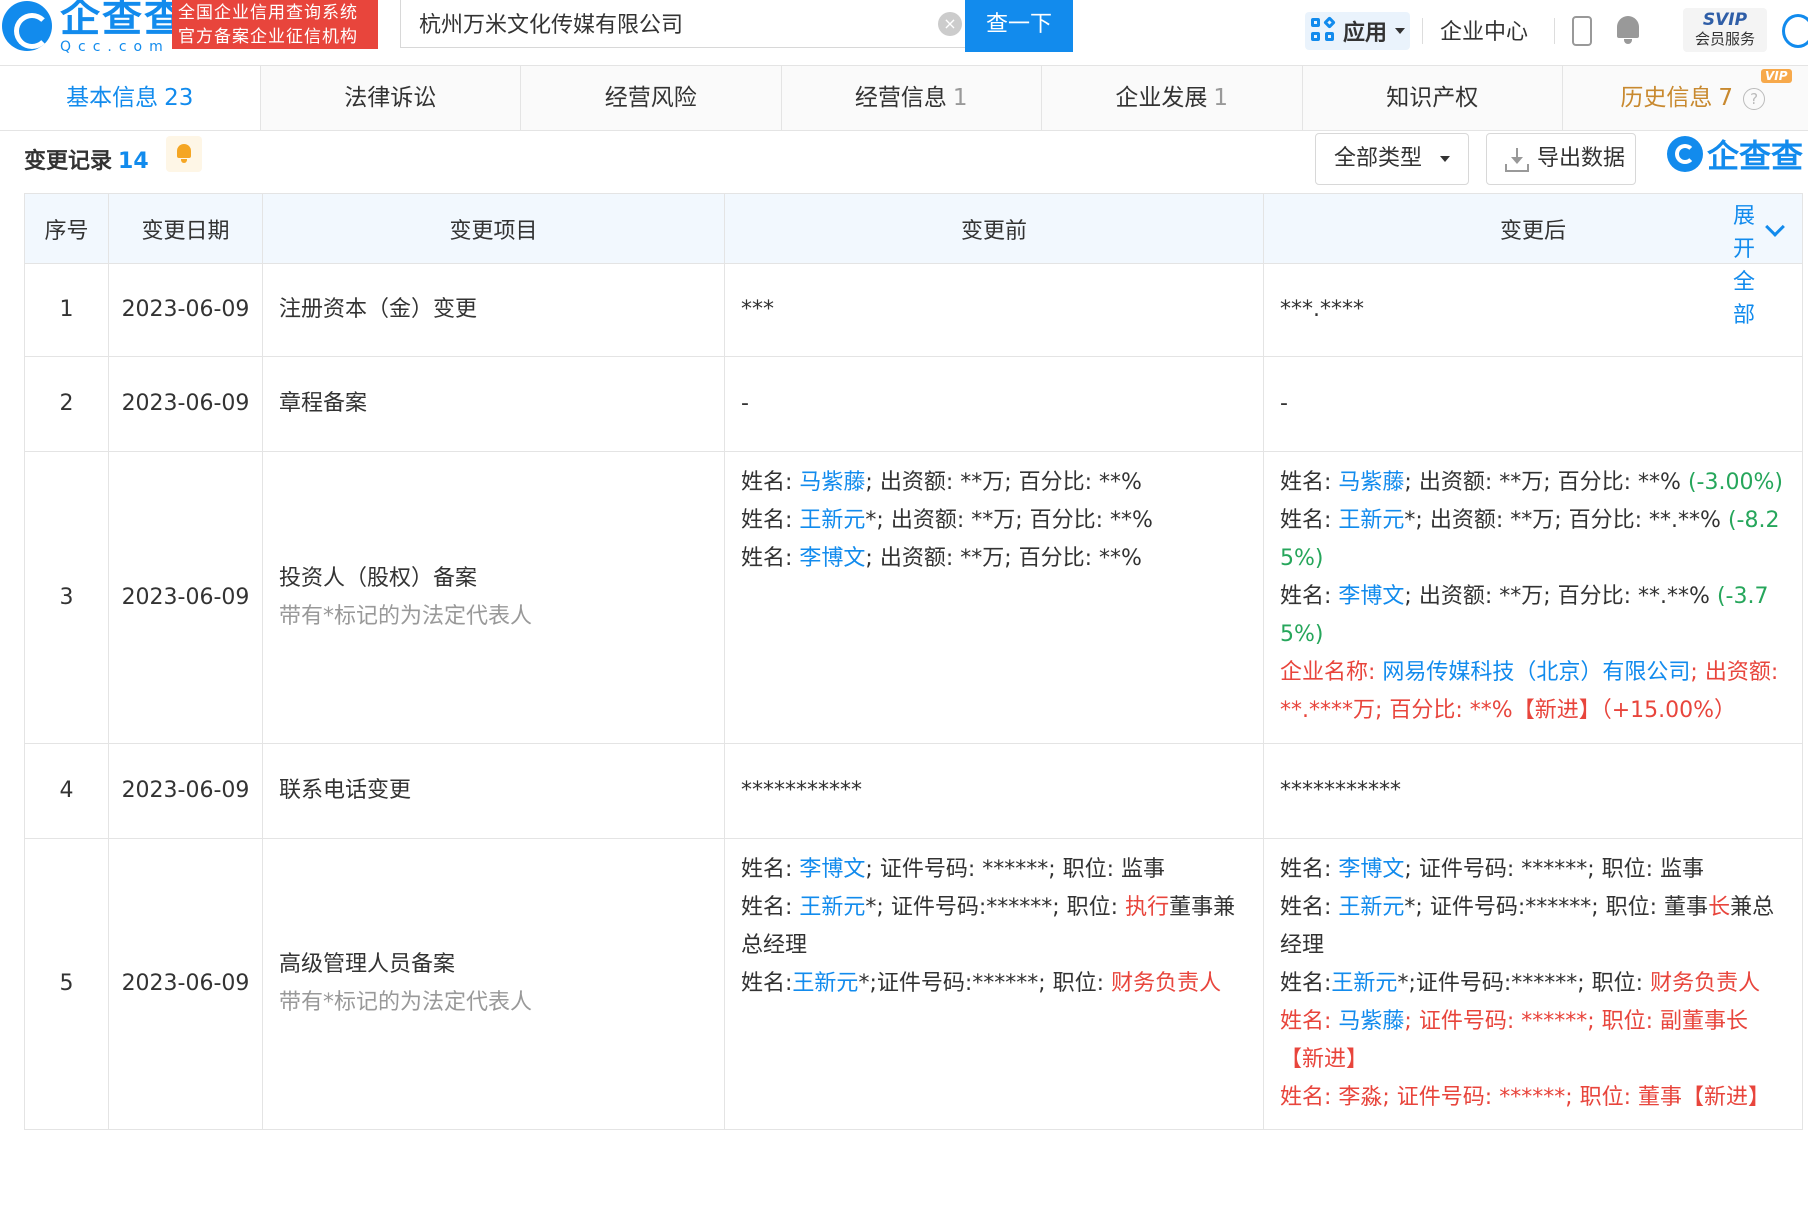  Describe the element at coordinates (1019, 26) in the screenshot. I see `search-button: 查一下` at that location.